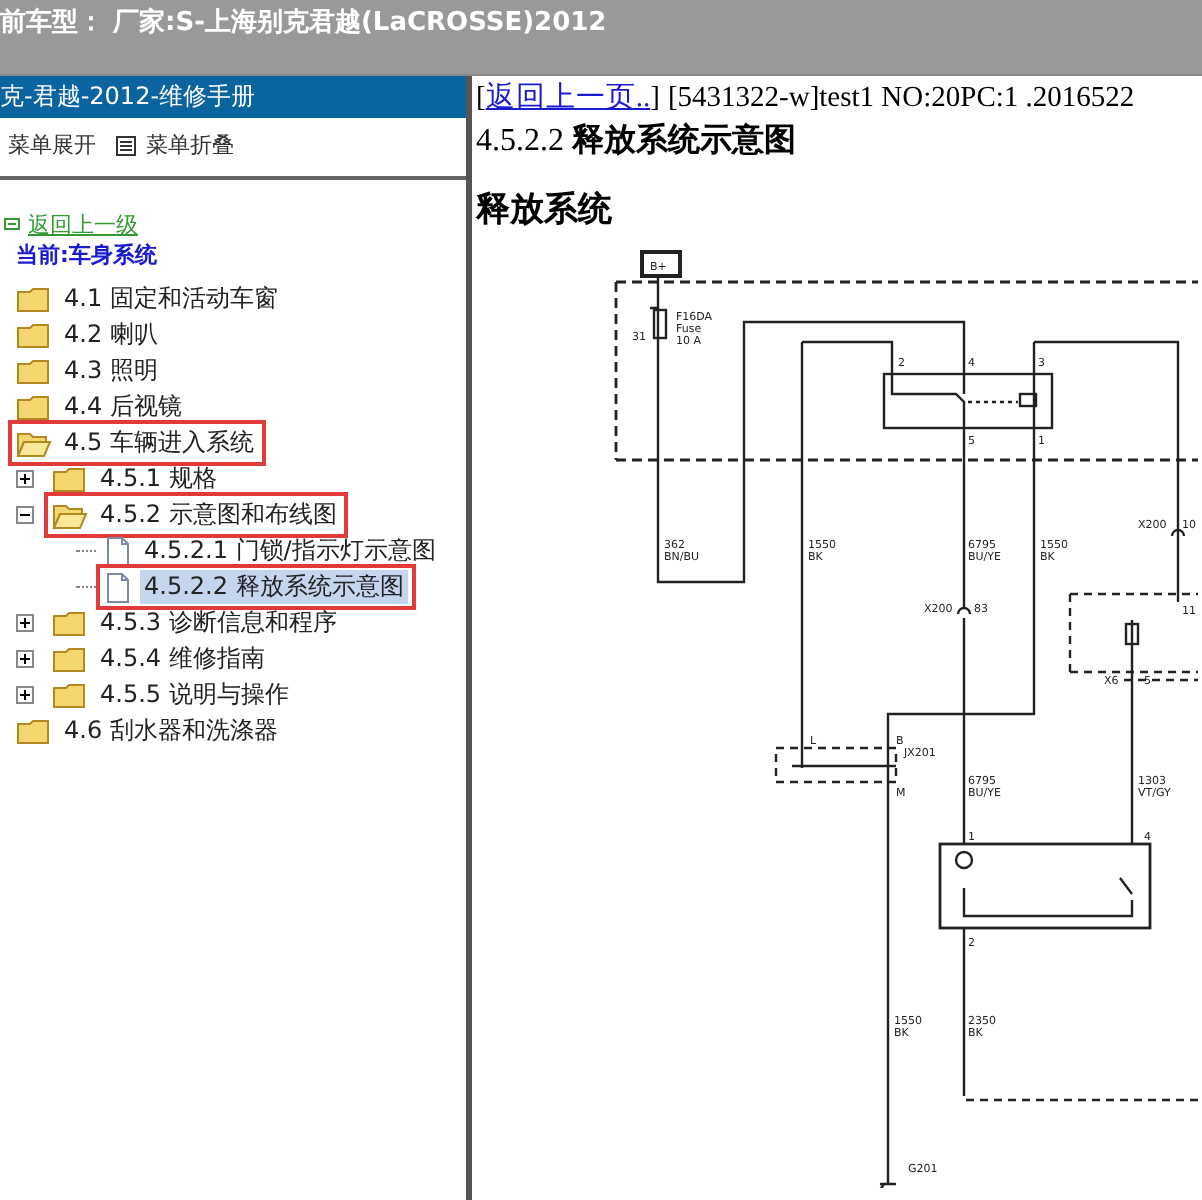 This screenshot has width=1202, height=1200. Describe the element at coordinates (303, 24) in the screenshot. I see `vehicle-title: 前车型： 厂家:S-上海别克君越(LaCROSSE)2012` at that location.